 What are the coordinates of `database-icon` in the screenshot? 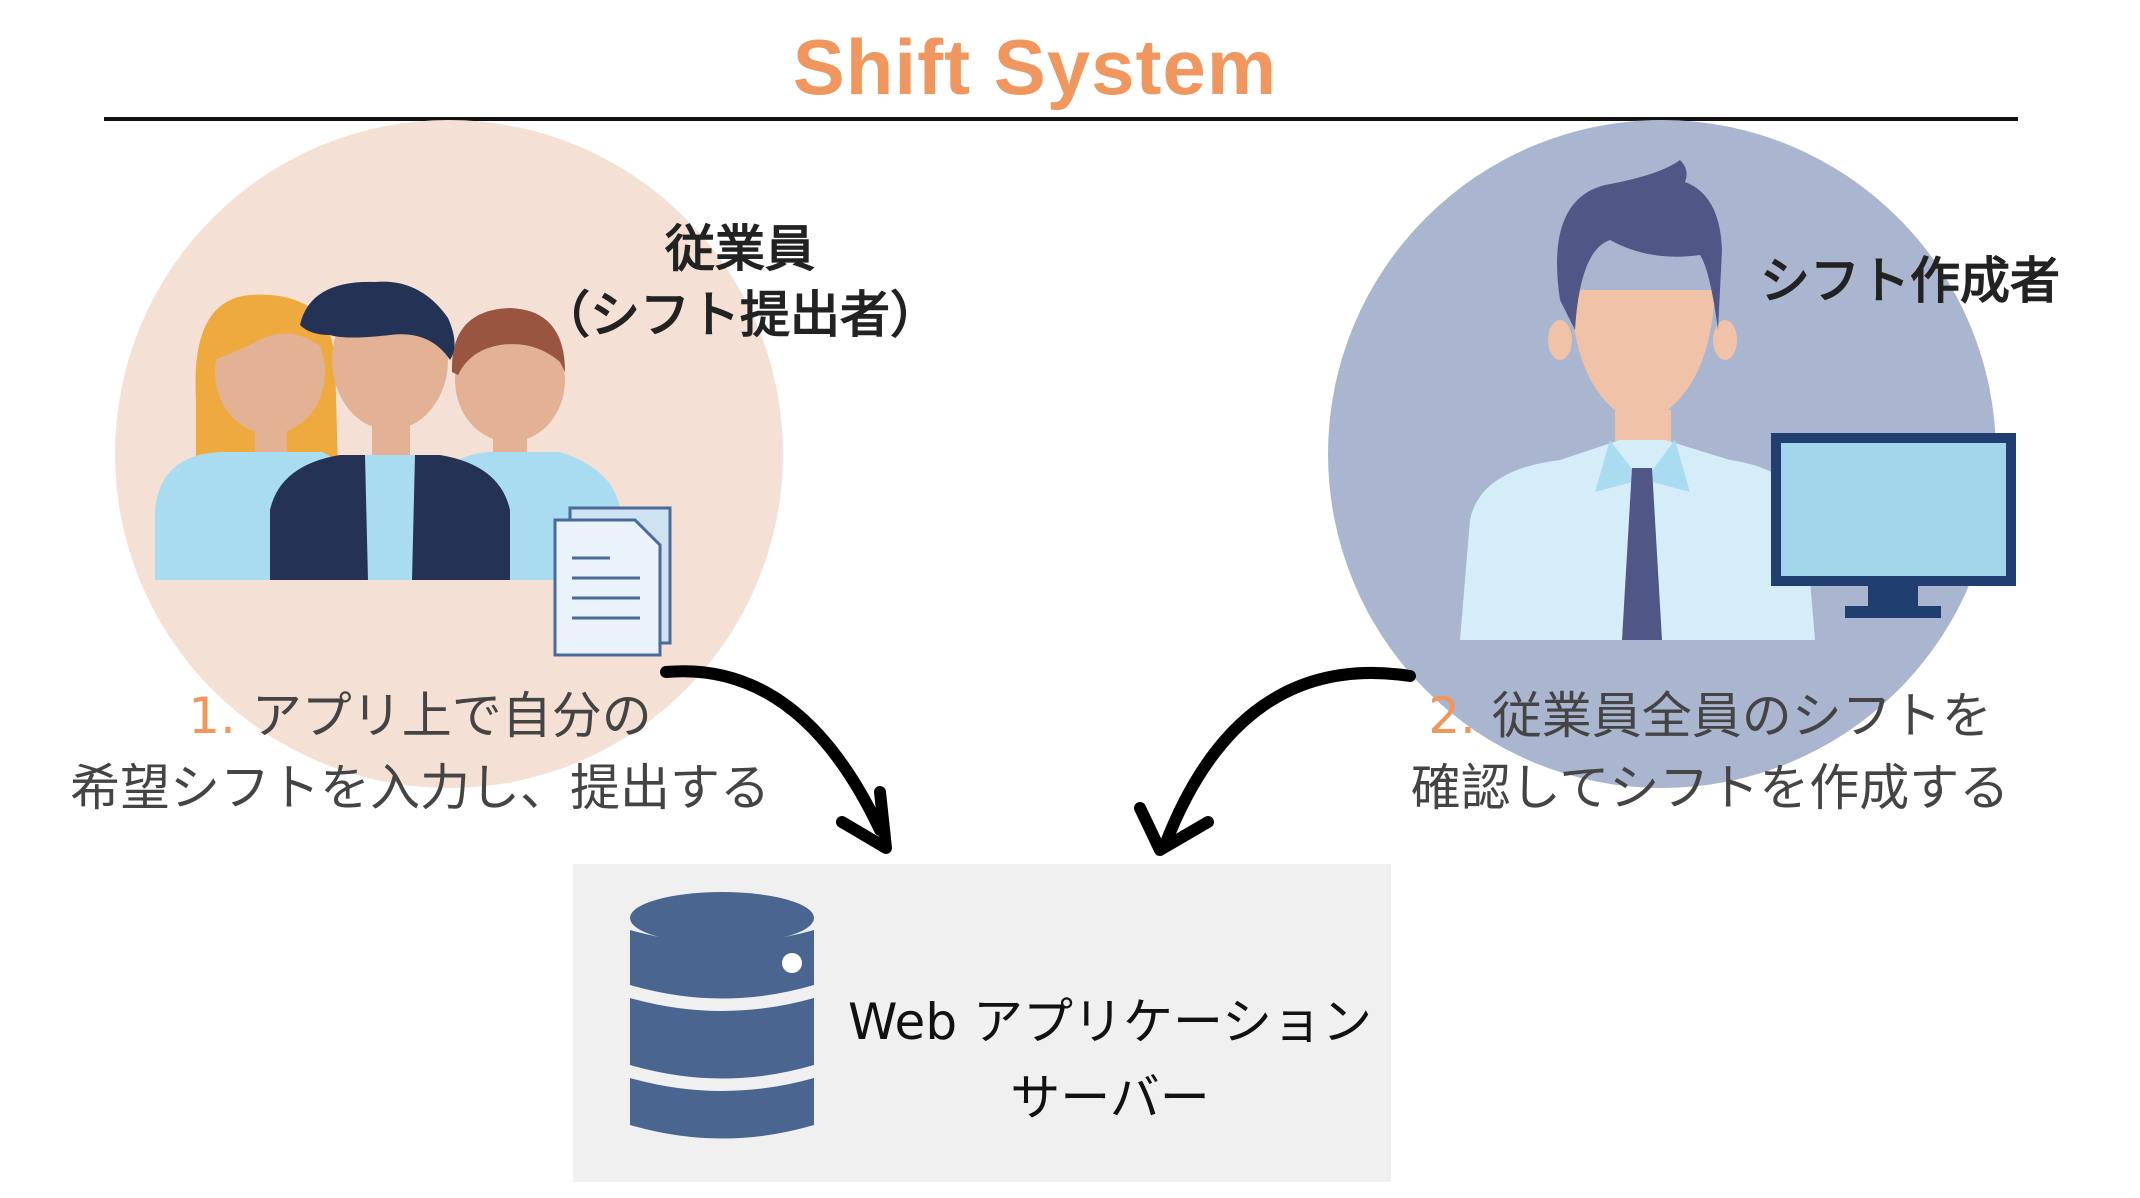 It's located at (722, 1015).